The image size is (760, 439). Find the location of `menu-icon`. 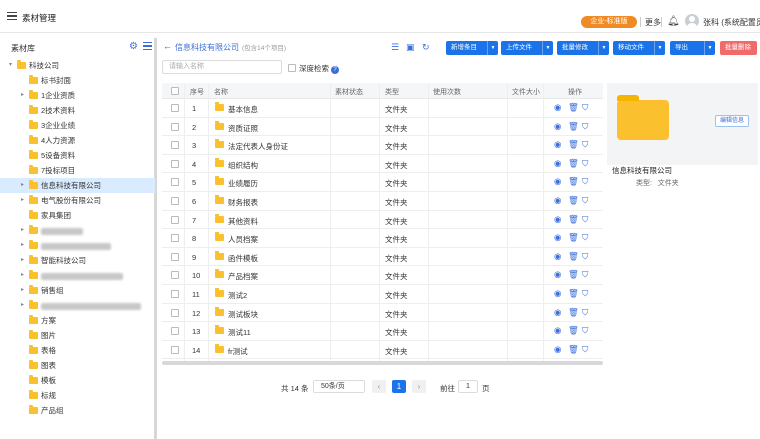

menu-icon is located at coordinates (12, 16).